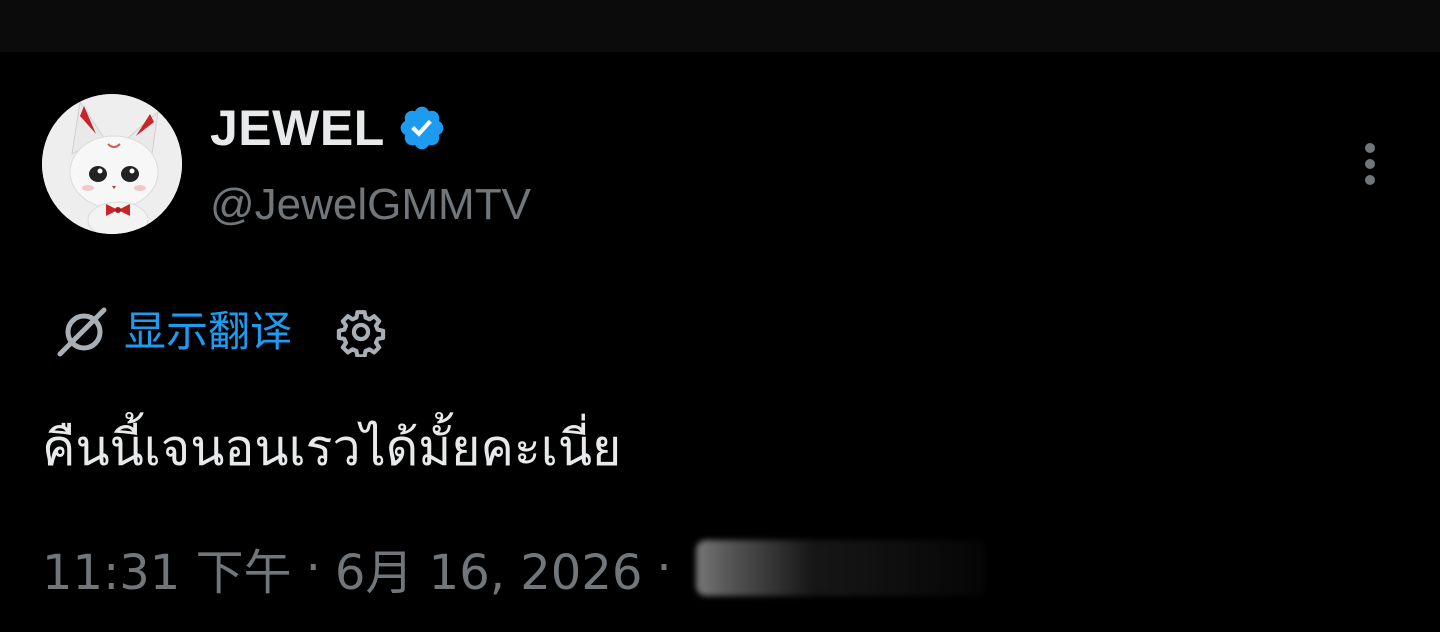  I want to click on tweet-date: 6月 16, 2026, so click(489, 568).